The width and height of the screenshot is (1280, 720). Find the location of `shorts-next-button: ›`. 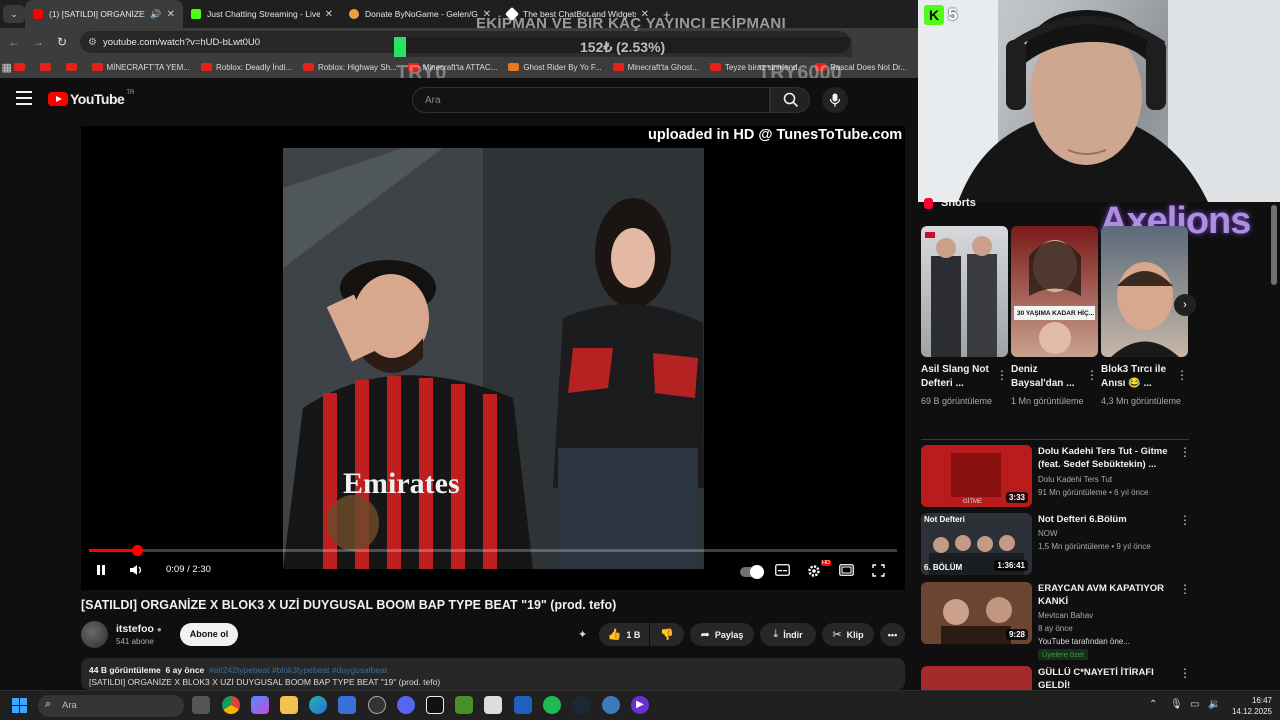

shorts-next-button: › is located at coordinates (1185, 305).